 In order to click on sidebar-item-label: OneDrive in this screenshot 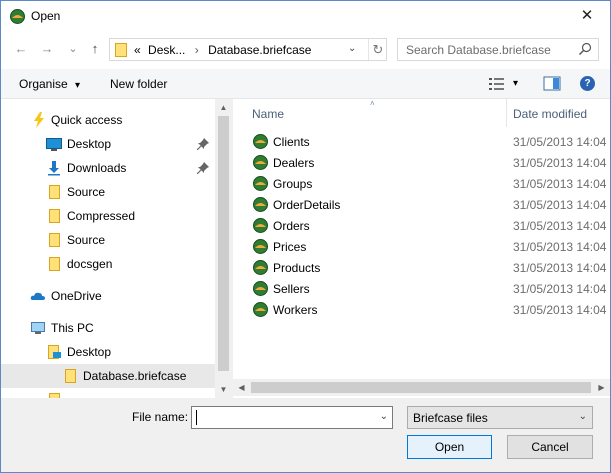, I will do `click(76, 296)`.